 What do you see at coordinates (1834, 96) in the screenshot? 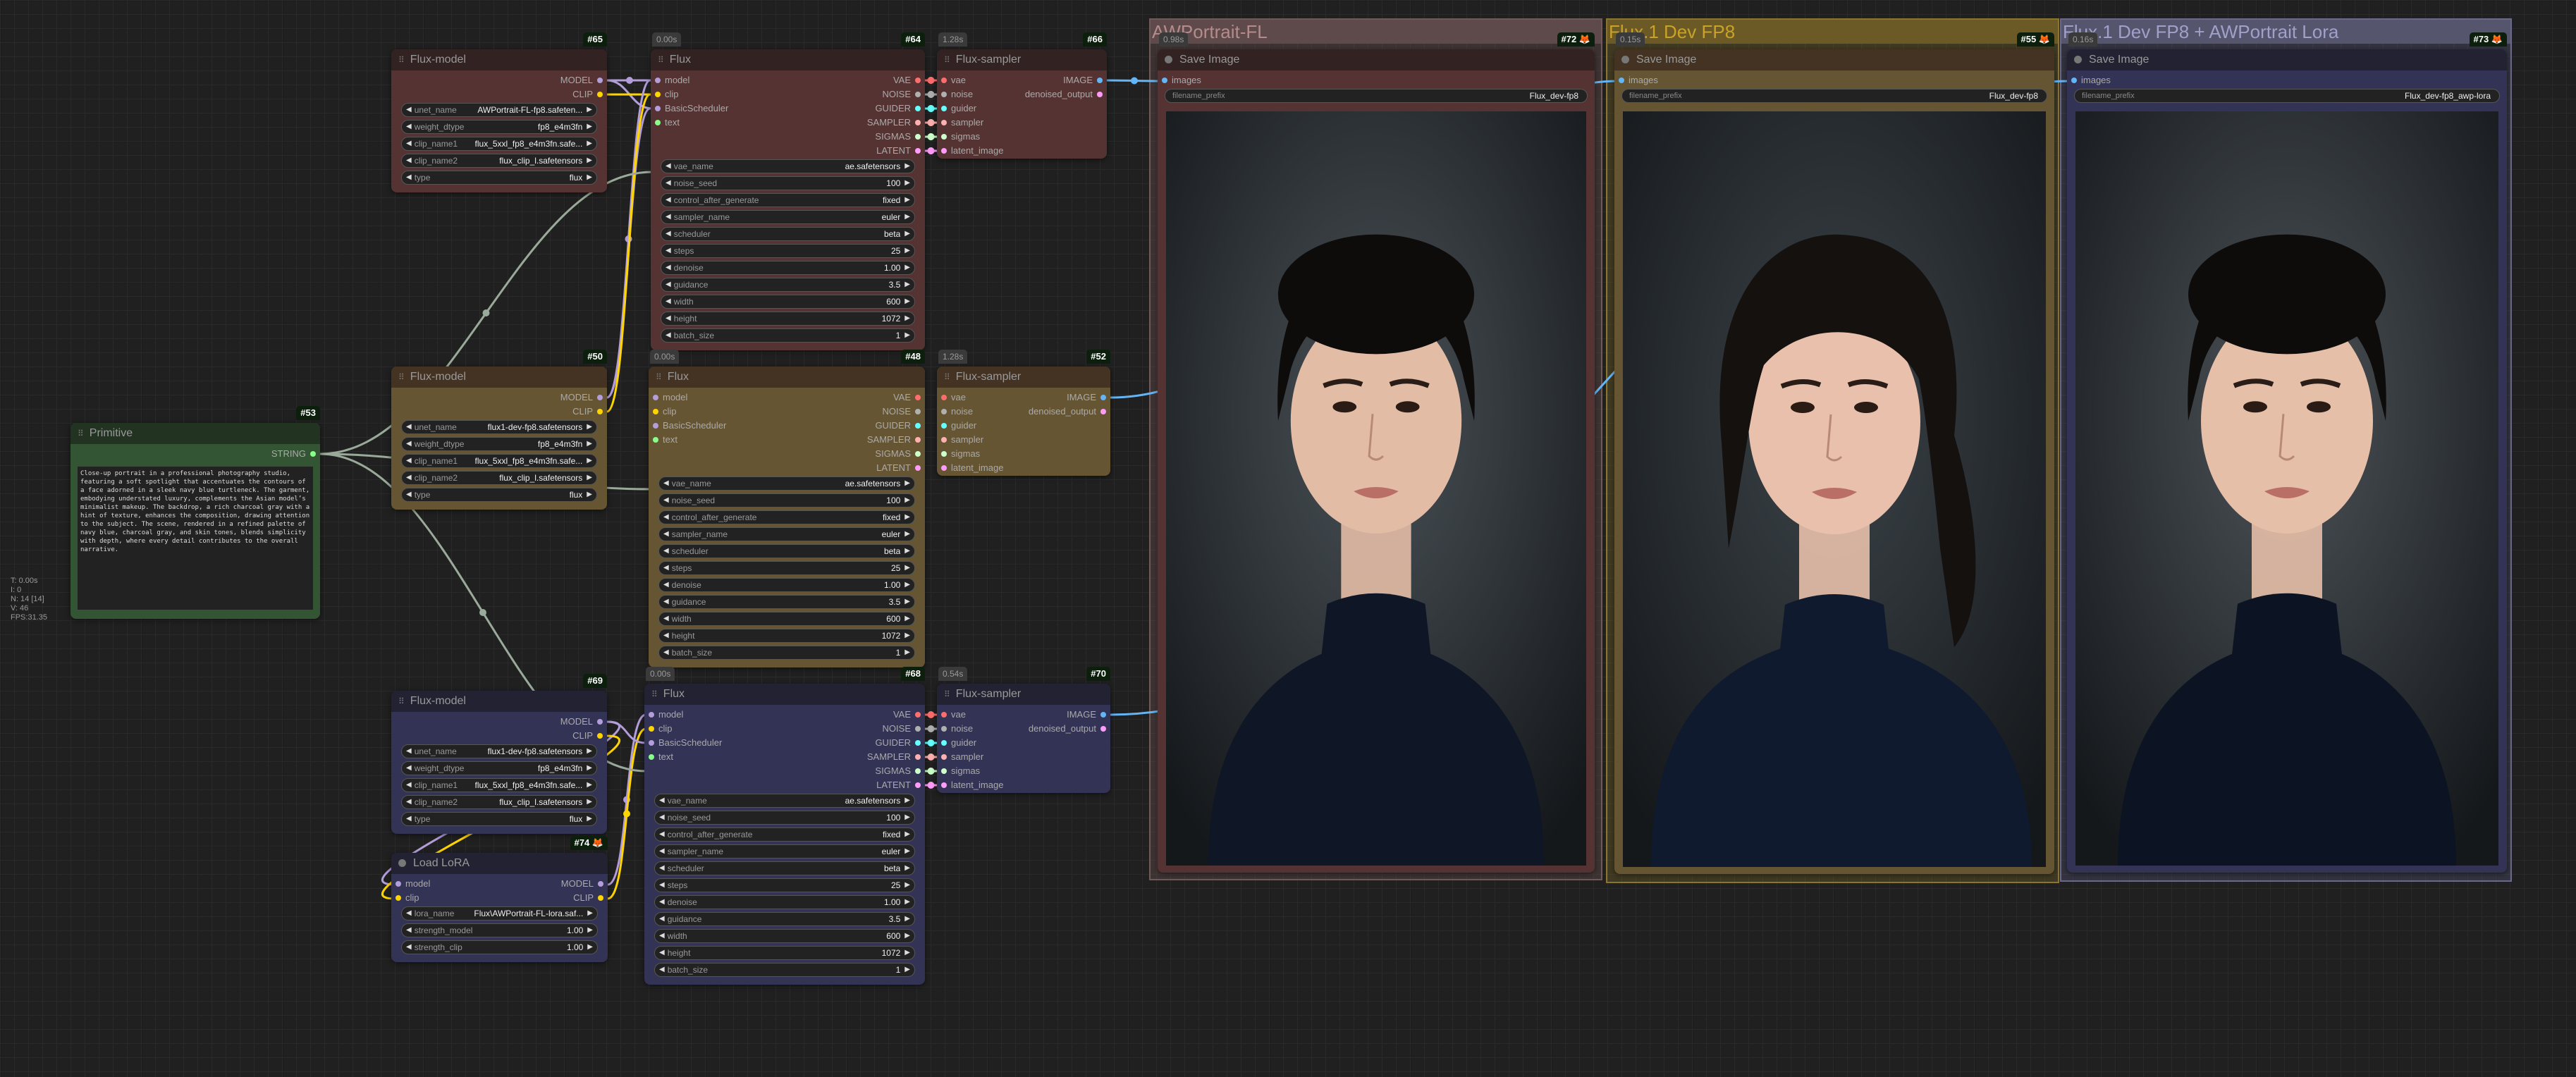
I see `widget-filename-prefix: filename_prefix Flux_dev-fp8` at bounding box center [1834, 96].